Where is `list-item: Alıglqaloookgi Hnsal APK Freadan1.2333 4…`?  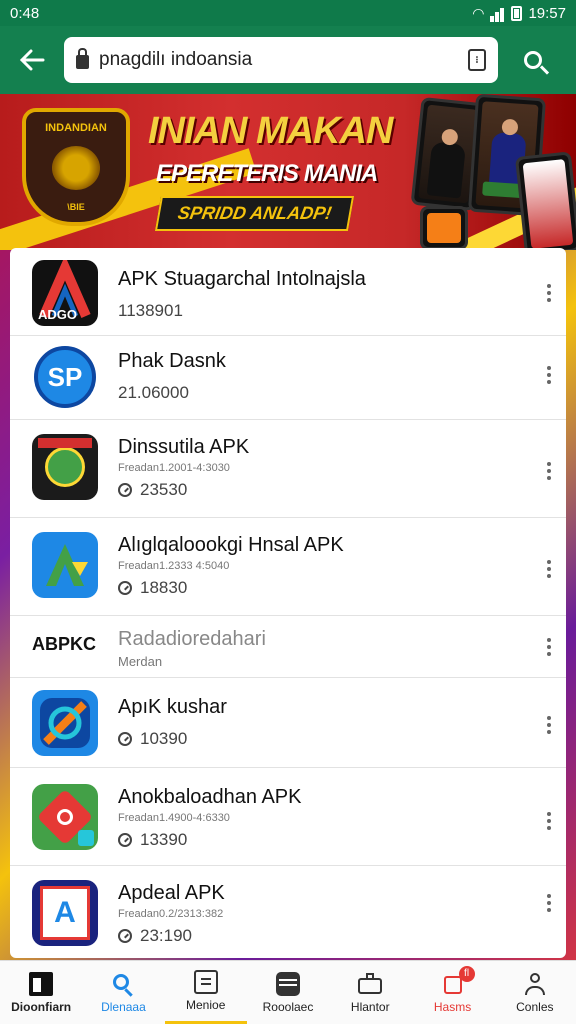
list-item: Alıglqaloookgi Hnsal APK Freadan1.2333 4… is located at coordinates (288, 567).